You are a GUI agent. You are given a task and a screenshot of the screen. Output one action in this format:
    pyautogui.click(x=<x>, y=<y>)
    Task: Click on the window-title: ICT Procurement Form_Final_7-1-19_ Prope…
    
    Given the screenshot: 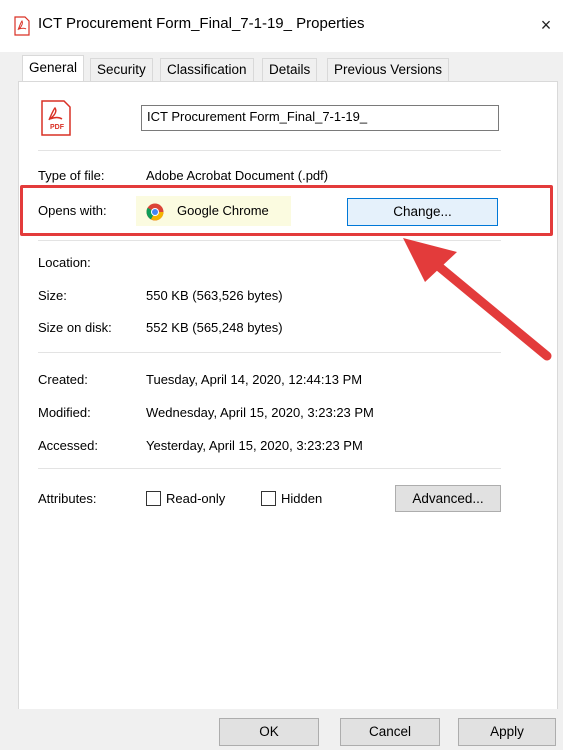 What is the action you would take?
    pyautogui.click(x=201, y=23)
    